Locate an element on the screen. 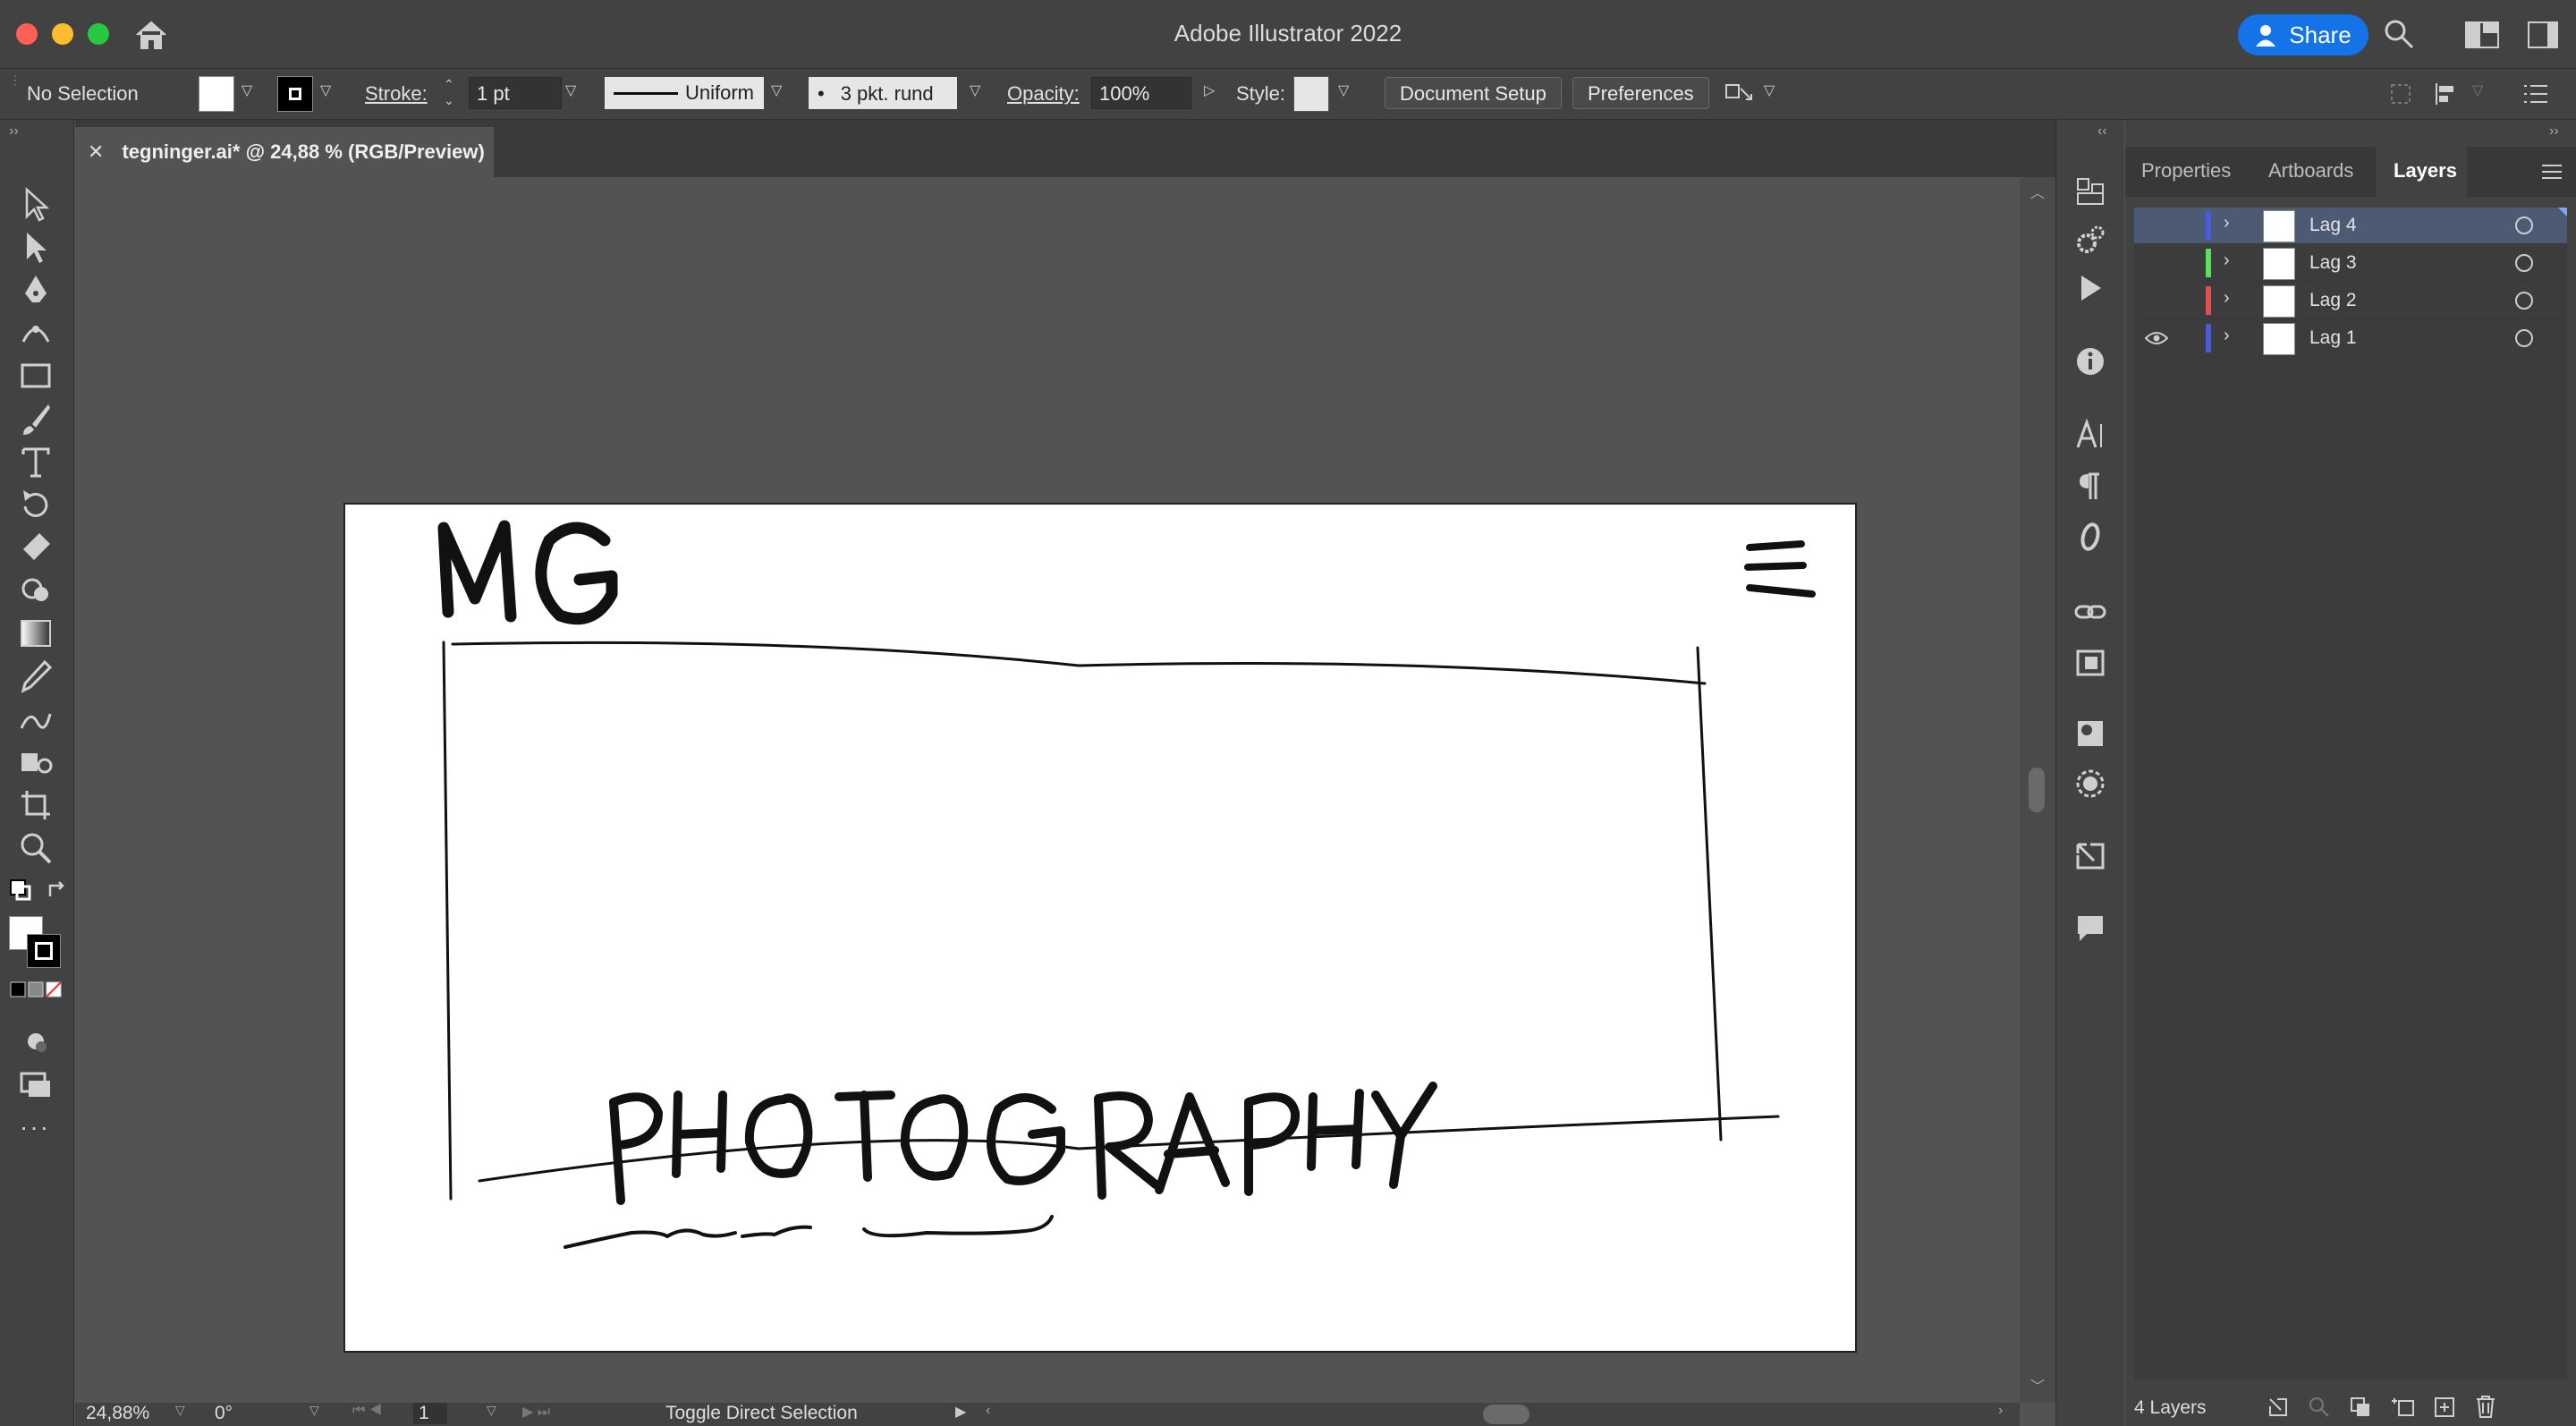  vertical-scrollbar: ︿ ﹀ is located at coordinates (2037, 790).